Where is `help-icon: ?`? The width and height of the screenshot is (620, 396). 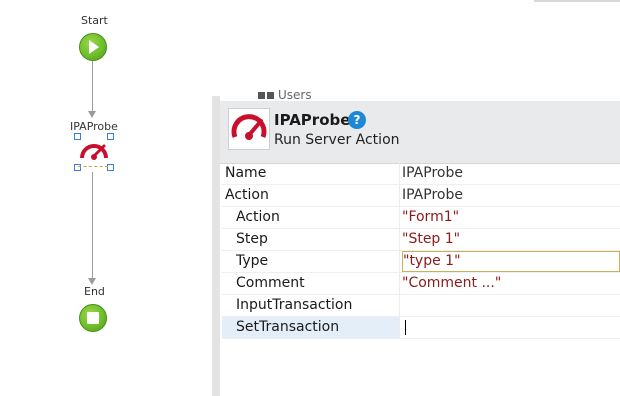
help-icon: ? is located at coordinates (357, 120).